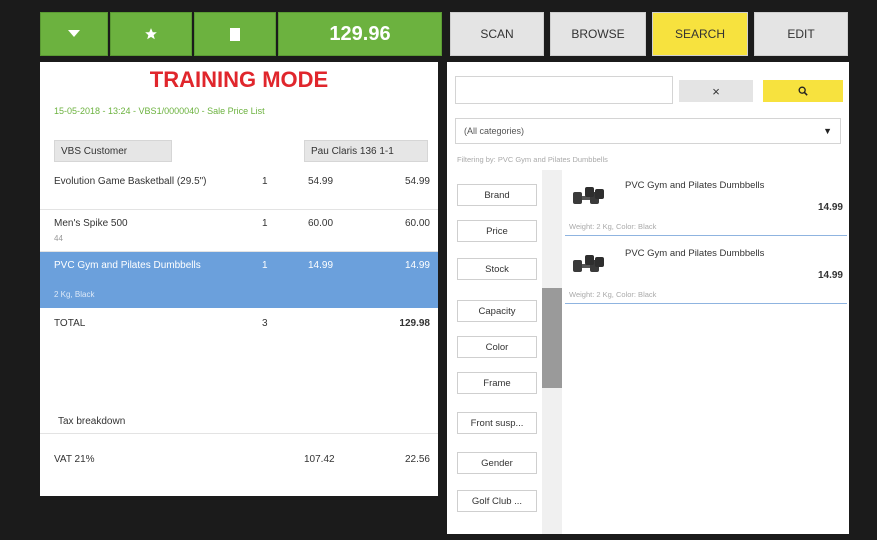 The width and height of the screenshot is (877, 540). I want to click on tab-search: SEARCH, so click(700, 34).